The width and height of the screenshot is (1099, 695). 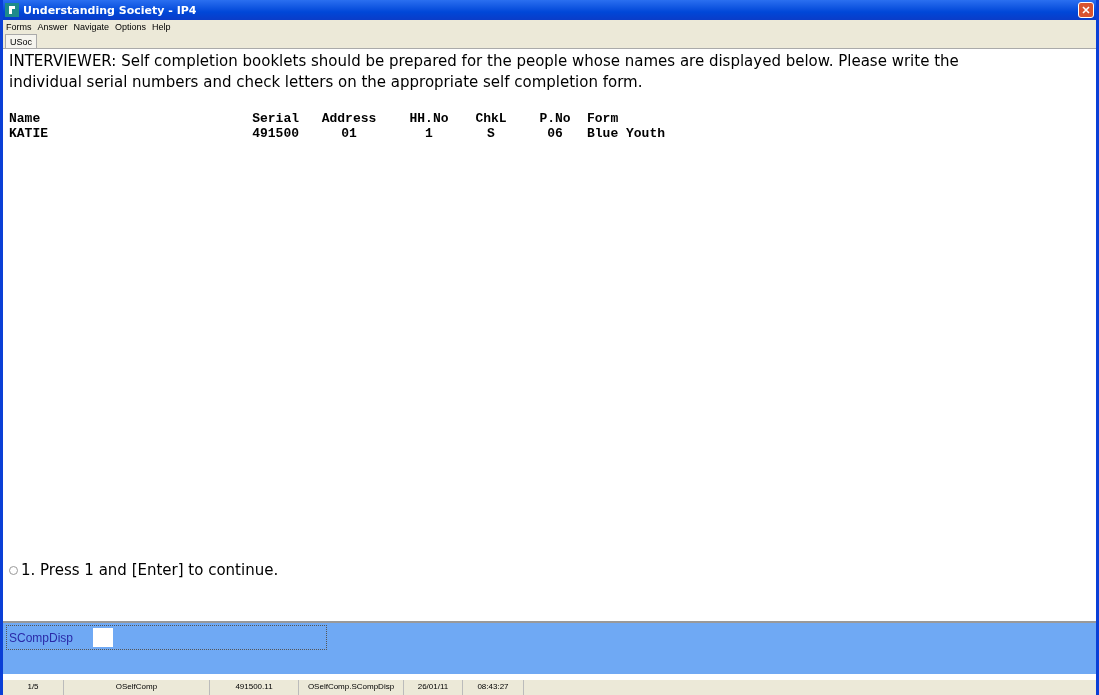 What do you see at coordinates (484, 72) in the screenshot?
I see `instruction-text: INTERVIEWER: Self completion booklets should be prepared for the people whose names are displayed below. Please write the individual serial numbers and check letters on the appropriate self completion form.` at bounding box center [484, 72].